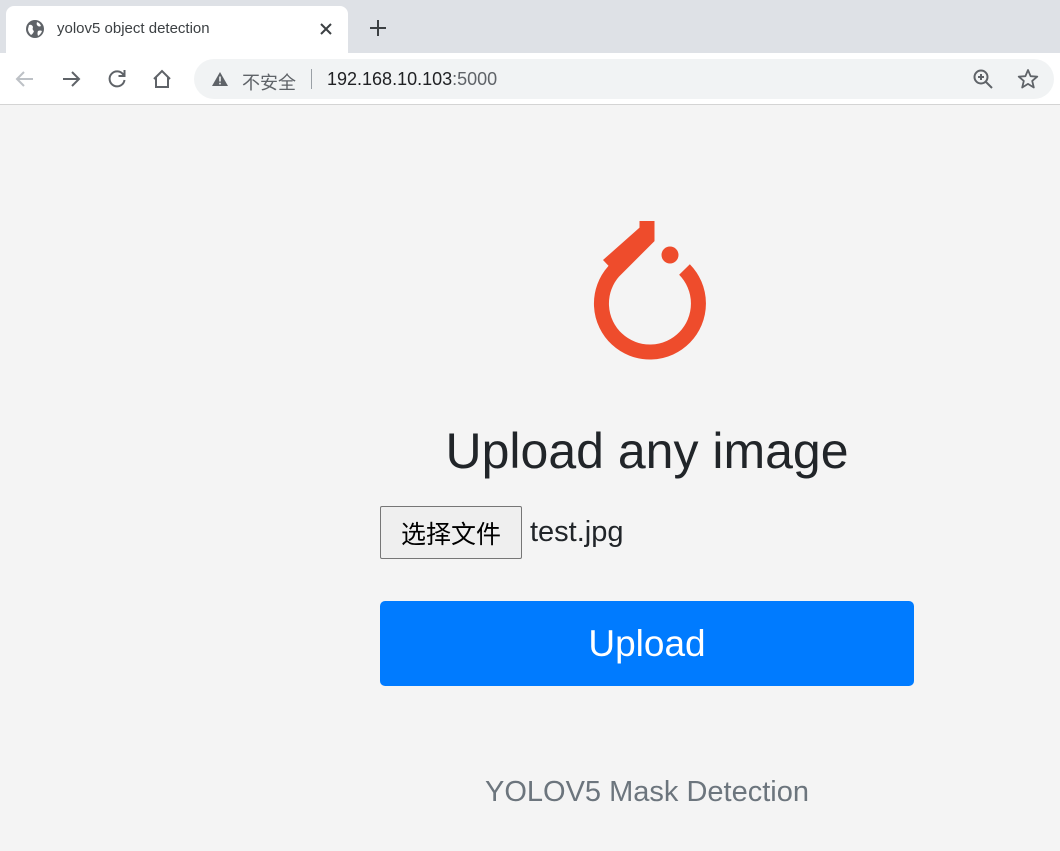 This screenshot has width=1060, height=851. I want to click on choose-file-button: 选择文件, so click(451, 532).